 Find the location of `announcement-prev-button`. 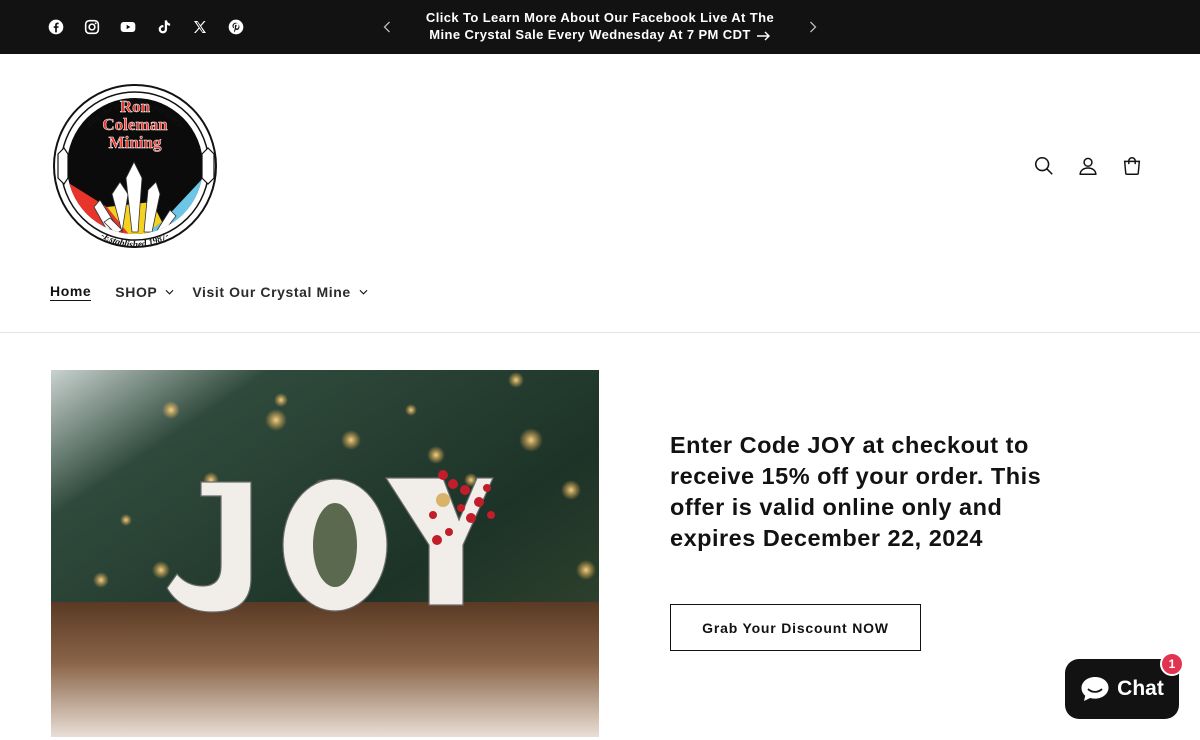

announcement-prev-button is located at coordinates (387, 27).